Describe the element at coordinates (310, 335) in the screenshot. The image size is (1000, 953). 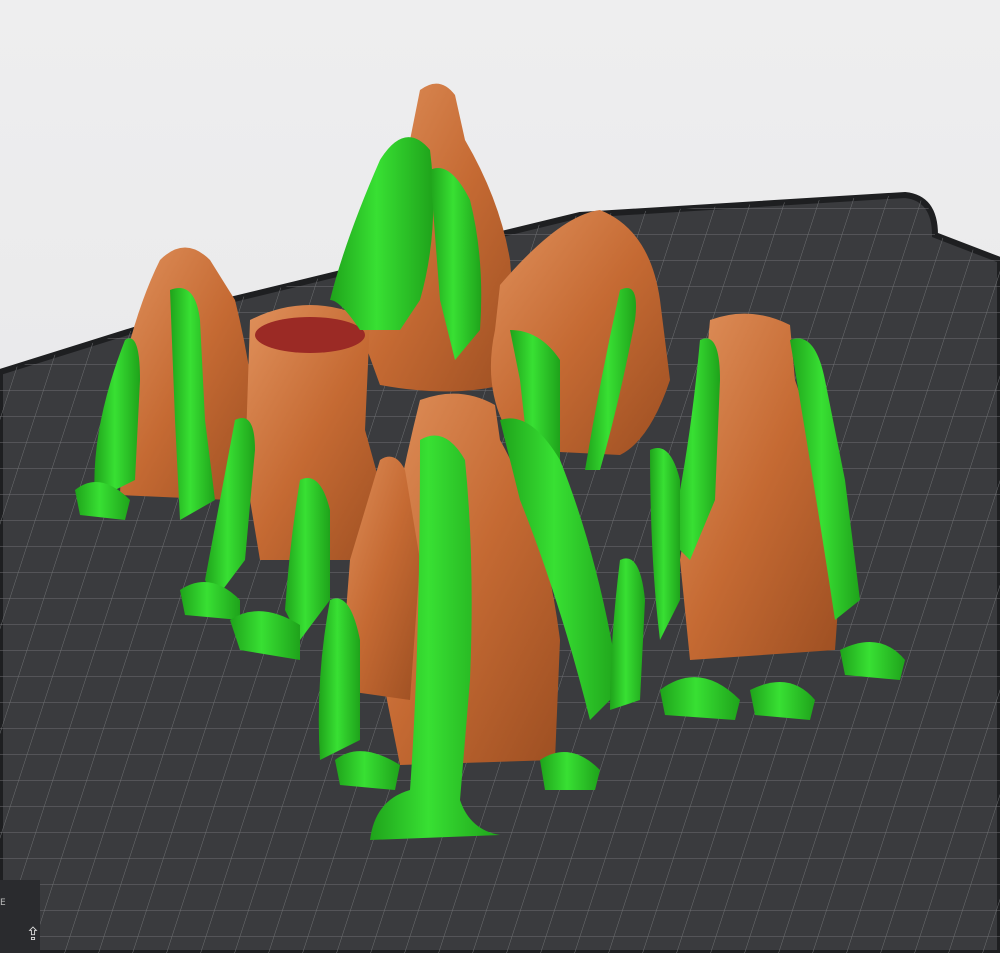
I see `model-rook-top` at that location.